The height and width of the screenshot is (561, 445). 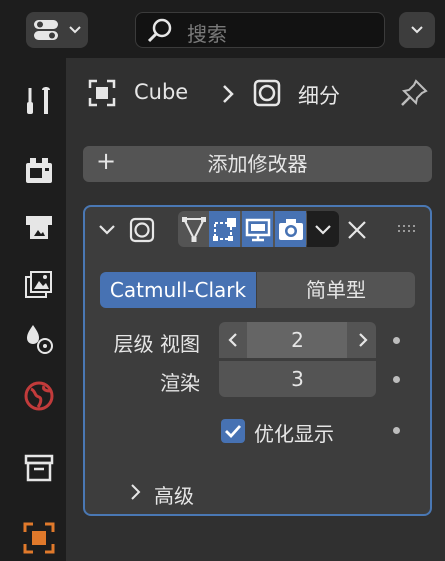 I want to click on edit-mode-toggle, so click(x=224, y=229).